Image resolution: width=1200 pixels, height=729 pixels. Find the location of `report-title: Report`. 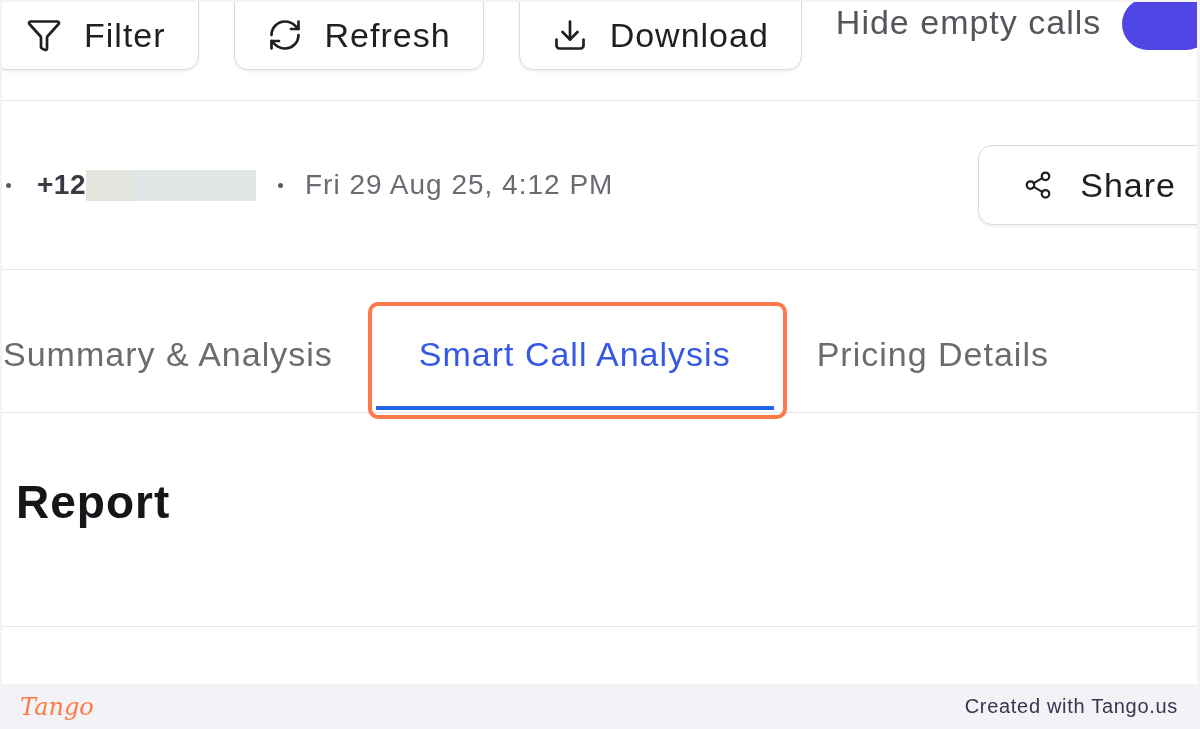

report-title: Report is located at coordinates (93, 502).